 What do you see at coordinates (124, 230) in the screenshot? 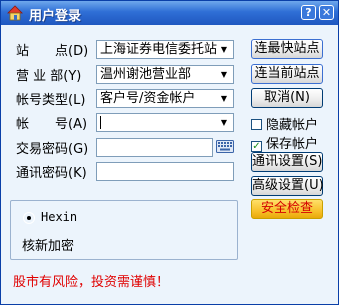
I see `encryption-group: Hexin 核新加密` at bounding box center [124, 230].